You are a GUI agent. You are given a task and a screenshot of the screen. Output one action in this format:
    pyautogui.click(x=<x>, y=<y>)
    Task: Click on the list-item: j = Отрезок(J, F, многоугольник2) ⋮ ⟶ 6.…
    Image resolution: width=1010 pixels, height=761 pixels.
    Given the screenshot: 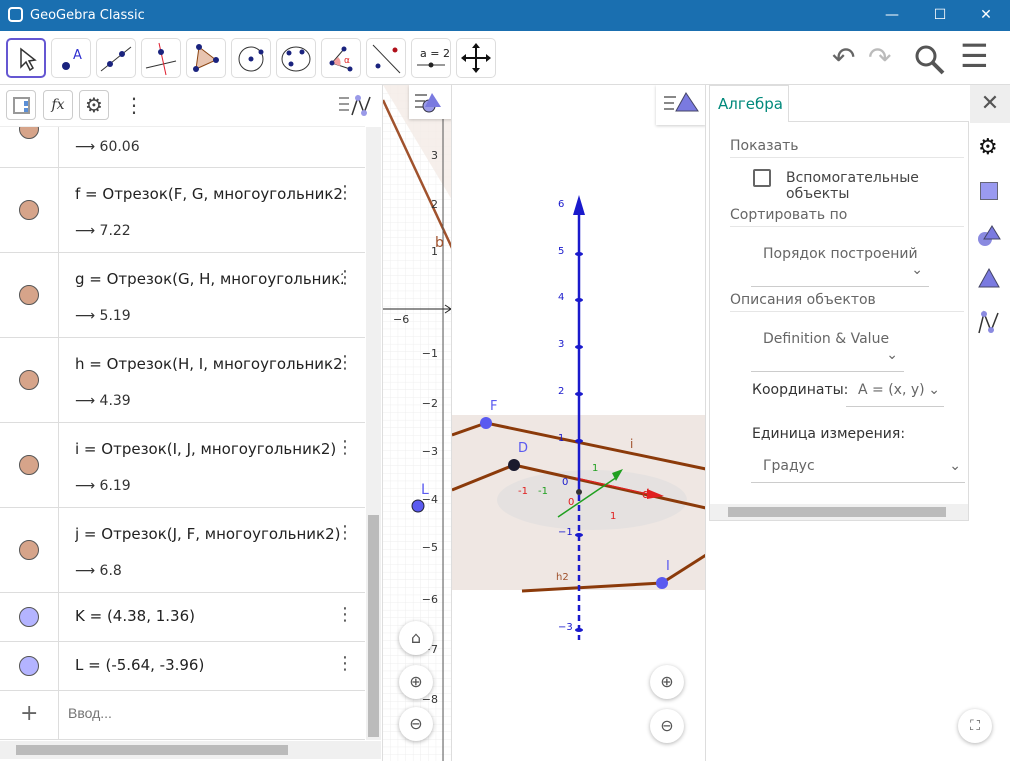 What is the action you would take?
    pyautogui.click(x=182, y=550)
    